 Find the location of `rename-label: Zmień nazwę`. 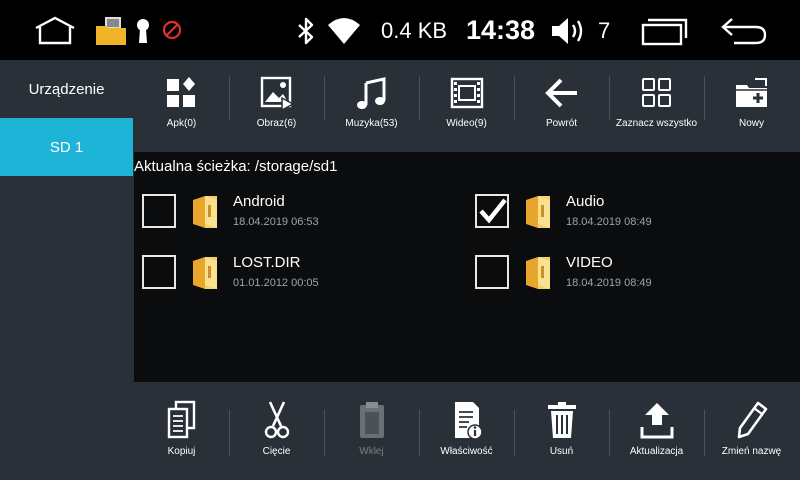

rename-label: Zmień nazwę is located at coordinates (751, 451).